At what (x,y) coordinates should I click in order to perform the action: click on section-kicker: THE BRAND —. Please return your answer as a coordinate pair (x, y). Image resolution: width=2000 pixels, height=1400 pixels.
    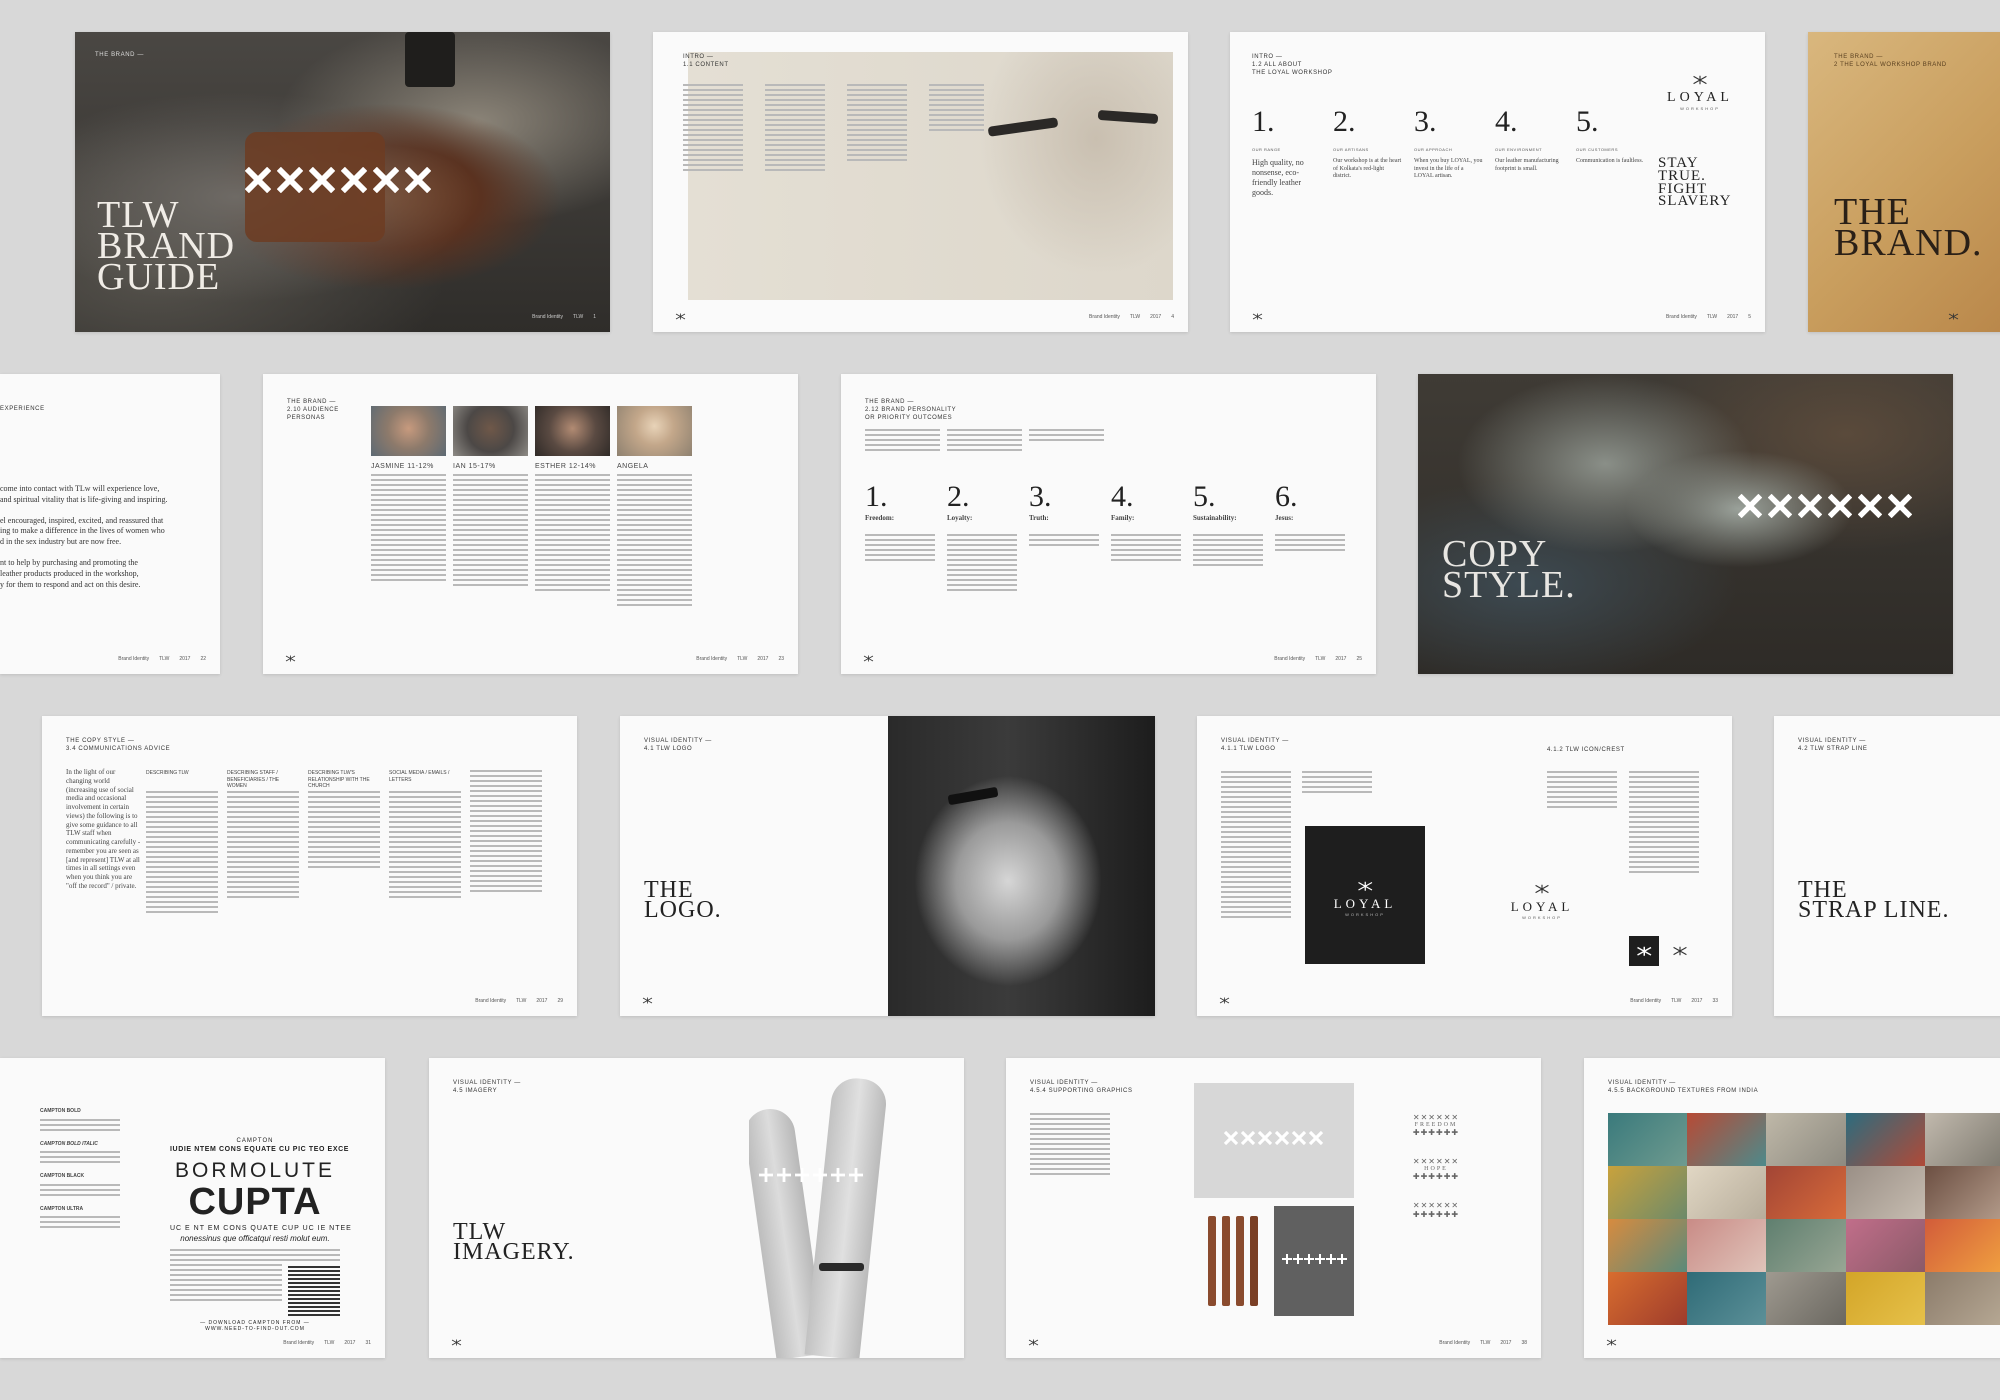
    Looking at the image, I should click on (311, 402).